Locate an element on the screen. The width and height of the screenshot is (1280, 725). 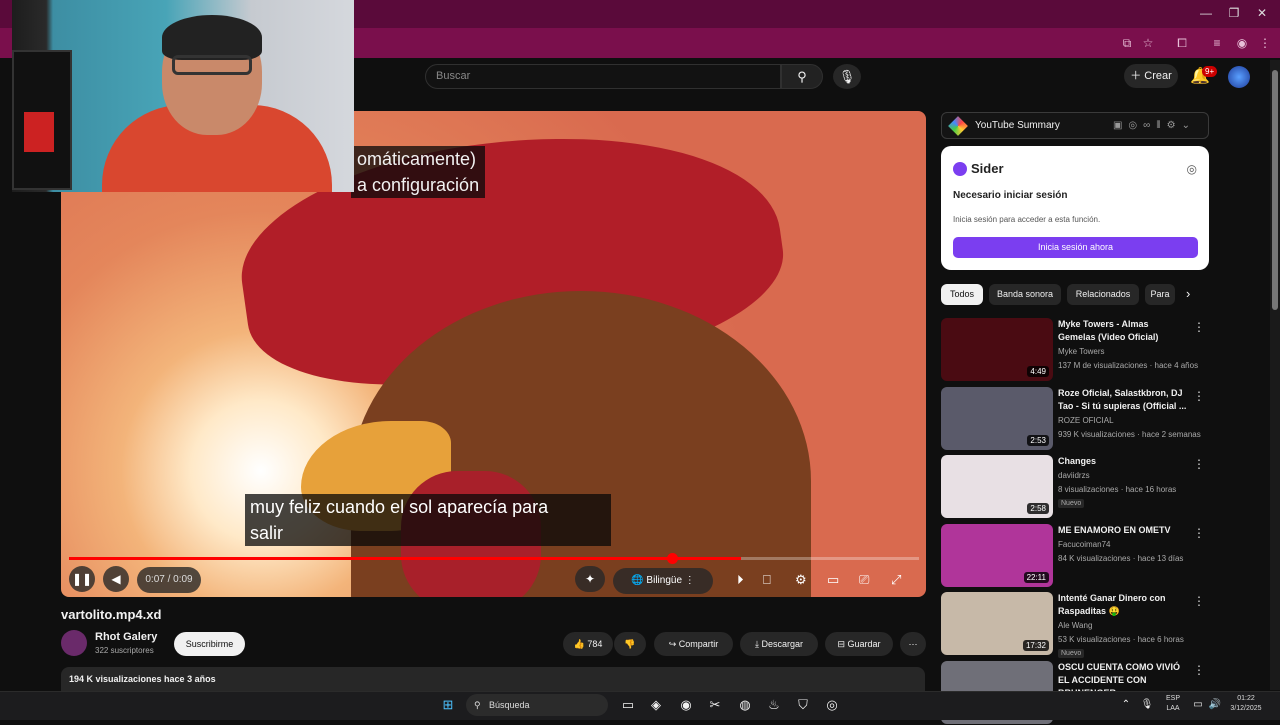
subscribe-button: Suscribirme is located at coordinates (209, 644).